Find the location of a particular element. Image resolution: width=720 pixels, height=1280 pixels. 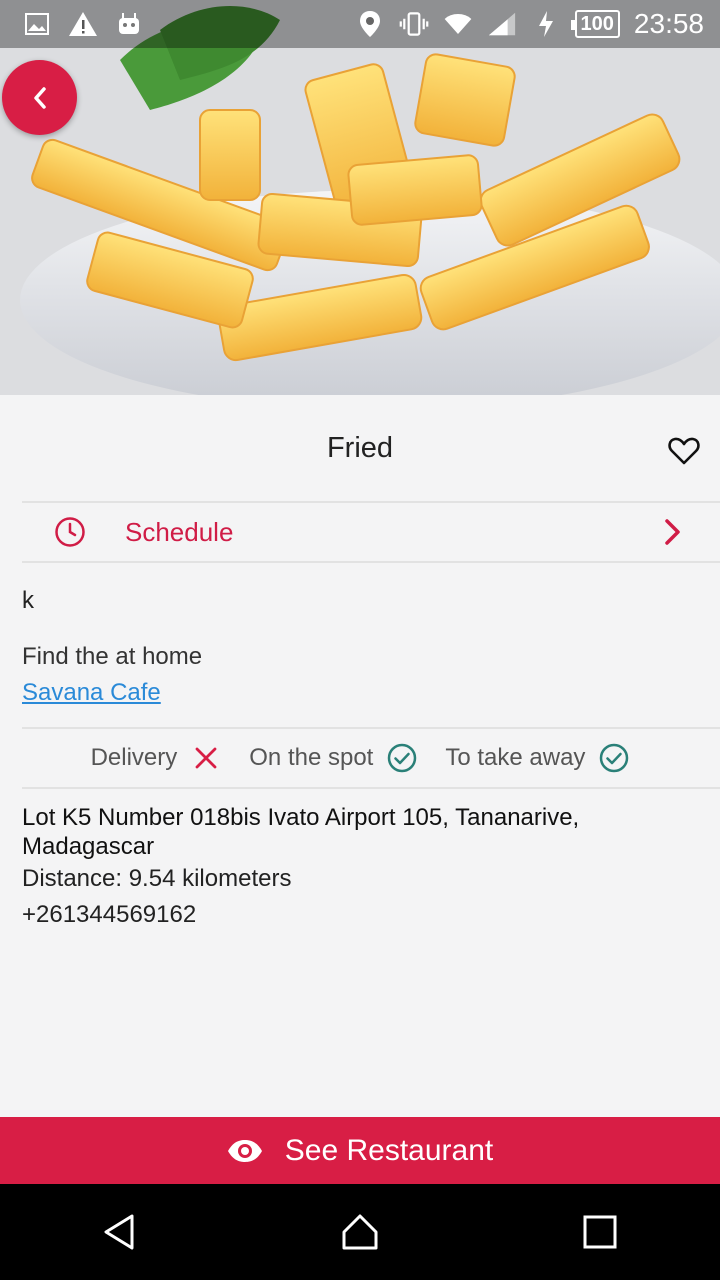

chevron-right-icon is located at coordinates (672, 532).